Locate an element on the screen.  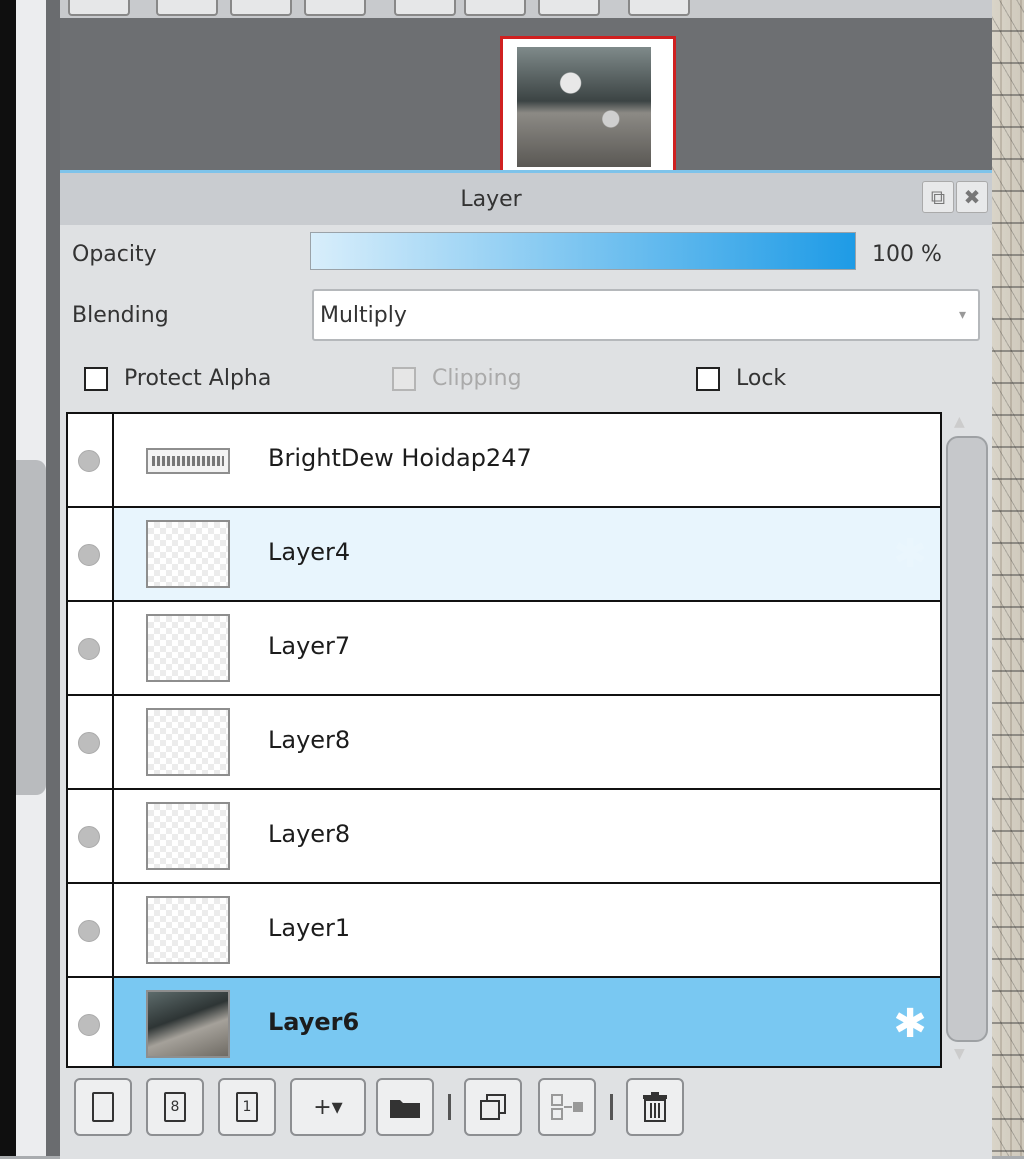
canvas-preview-image is located at coordinates (584, 107).